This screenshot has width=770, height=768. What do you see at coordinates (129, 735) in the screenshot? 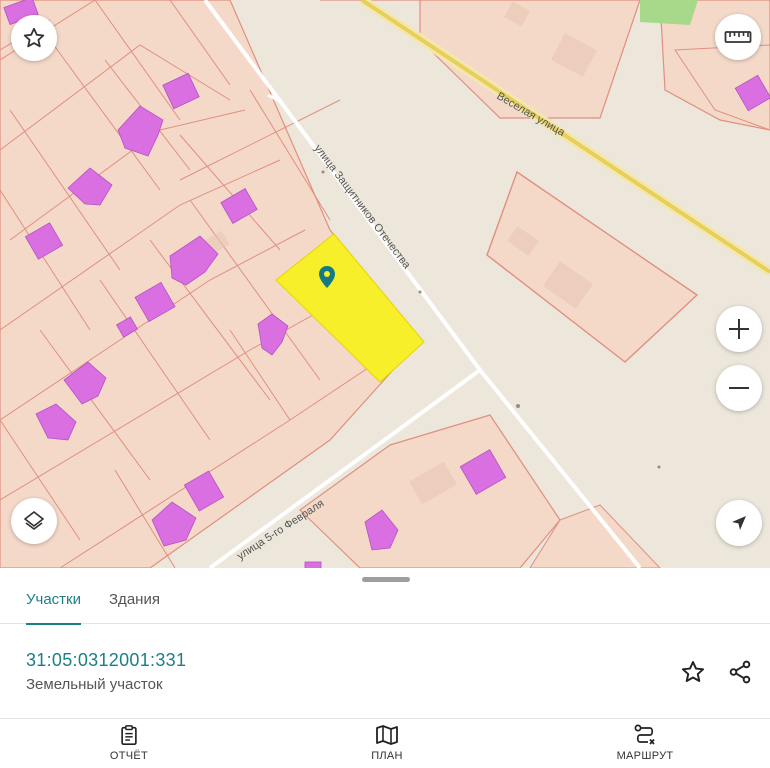
I see `clipboard-icon` at bounding box center [129, 735].